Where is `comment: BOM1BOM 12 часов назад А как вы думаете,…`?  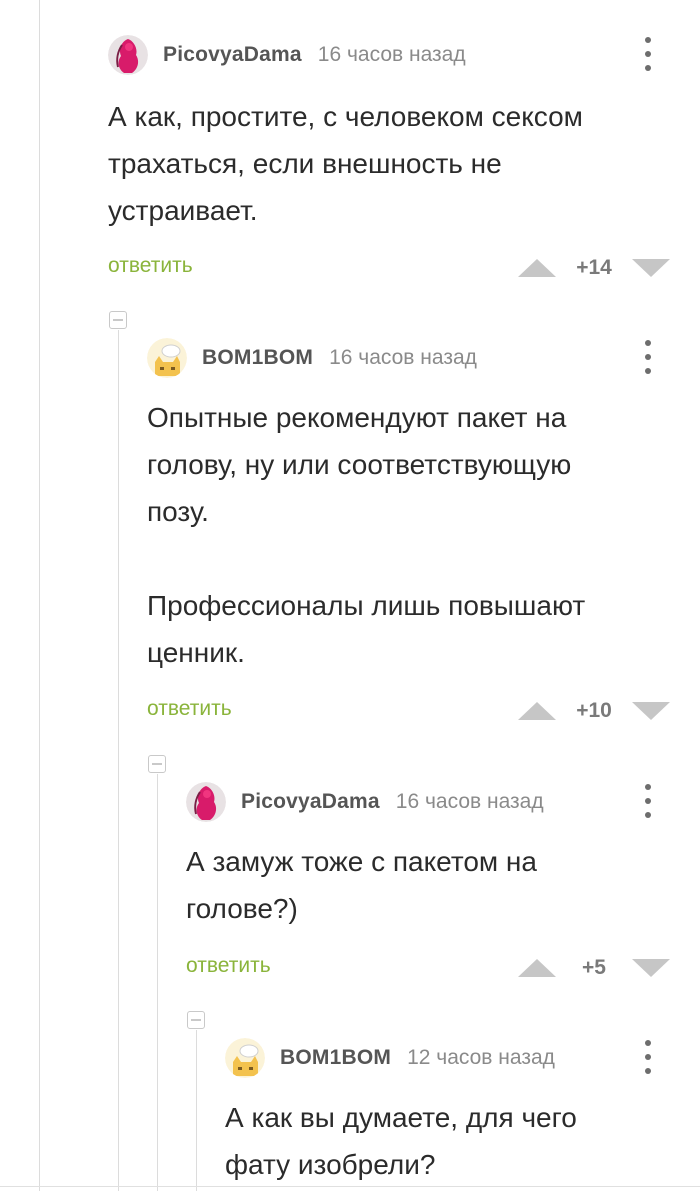 comment: BOM1BOM 12 часов назад А как вы думаете,… is located at coordinates (462, 1114).